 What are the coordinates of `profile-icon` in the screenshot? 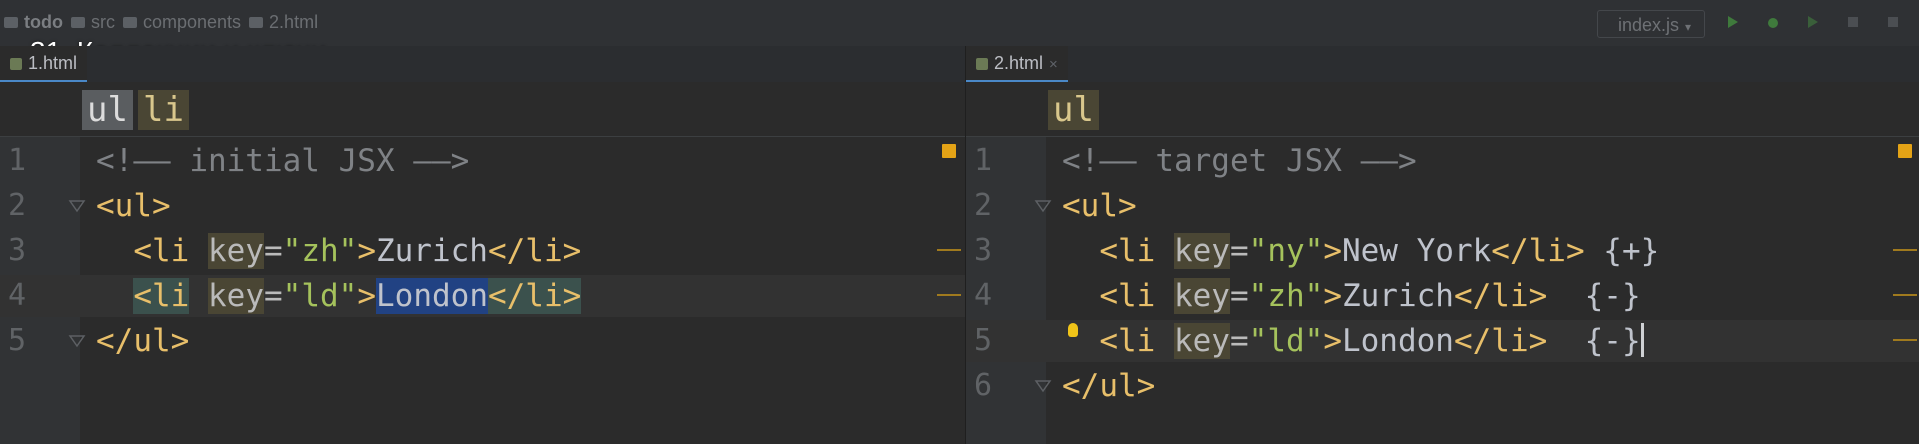 It's located at (1853, 22).